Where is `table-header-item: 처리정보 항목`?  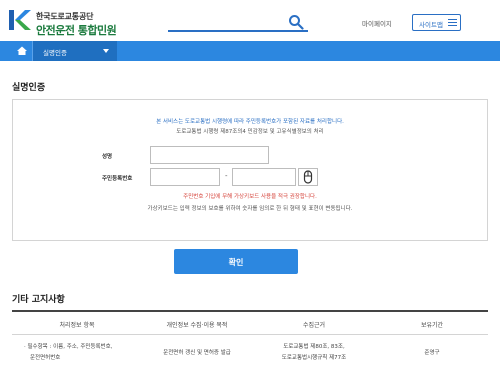 table-header-item: 처리정보 항목 is located at coordinates (77, 325).